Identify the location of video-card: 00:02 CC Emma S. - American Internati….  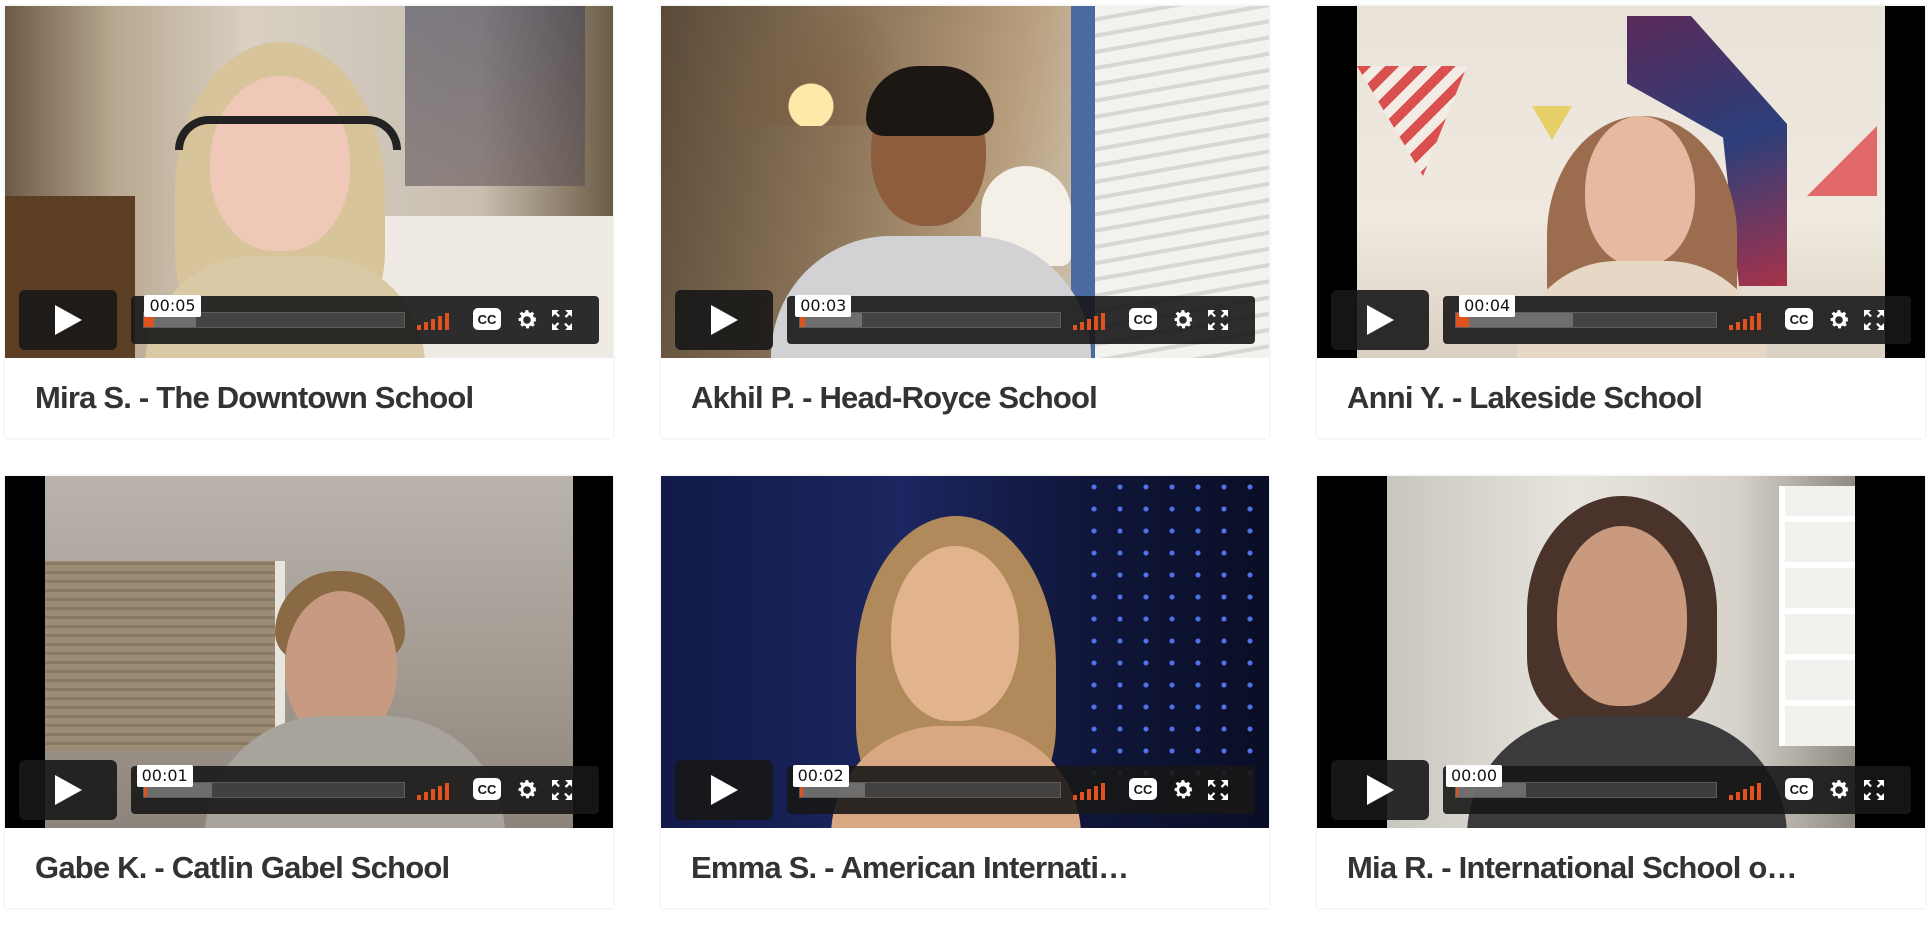
(965, 692).